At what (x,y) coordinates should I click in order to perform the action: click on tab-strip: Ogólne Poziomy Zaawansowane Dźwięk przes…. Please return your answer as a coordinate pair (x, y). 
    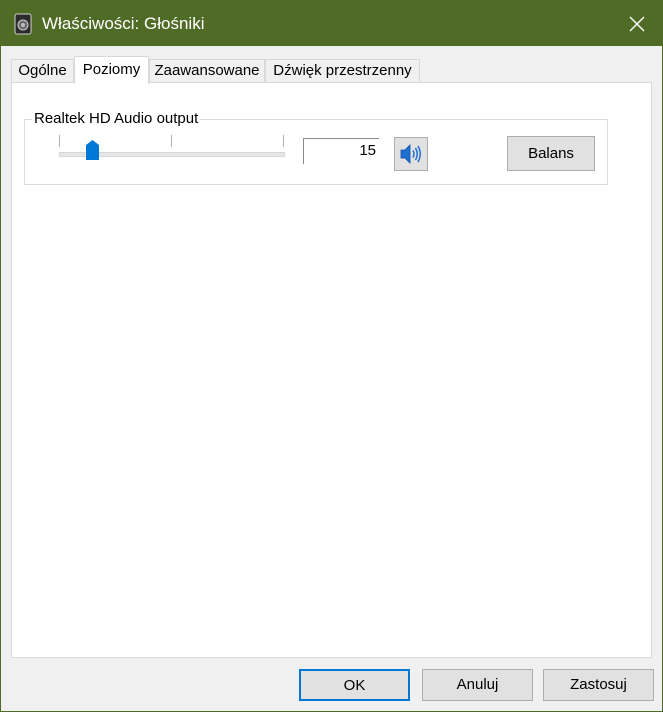
    Looking at the image, I should click on (331, 70).